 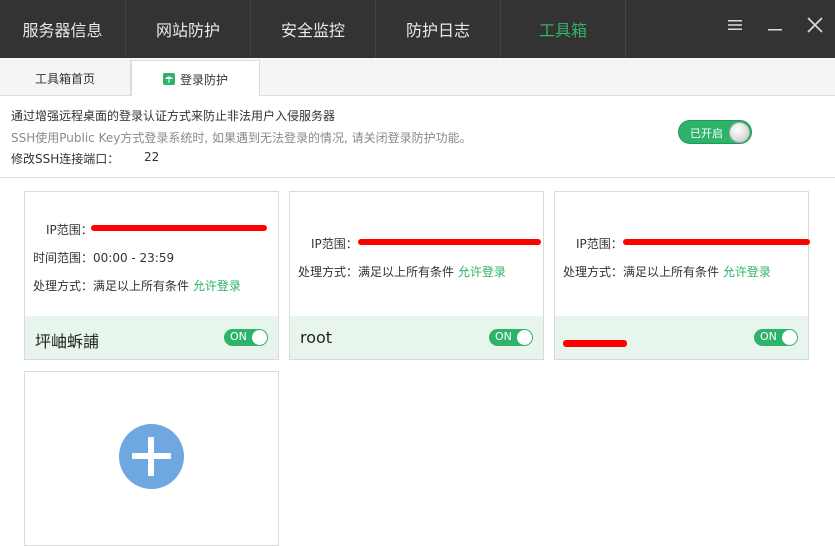 I want to click on window-controls, so click(x=775, y=29).